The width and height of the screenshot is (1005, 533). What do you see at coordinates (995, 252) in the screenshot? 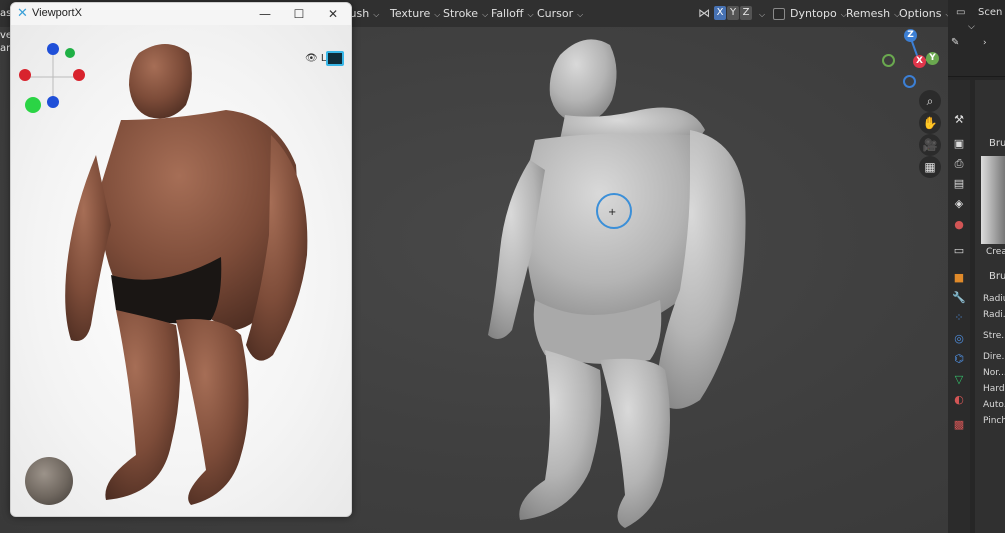
I see `brush-thumbnail-label: Crea` at bounding box center [995, 252].